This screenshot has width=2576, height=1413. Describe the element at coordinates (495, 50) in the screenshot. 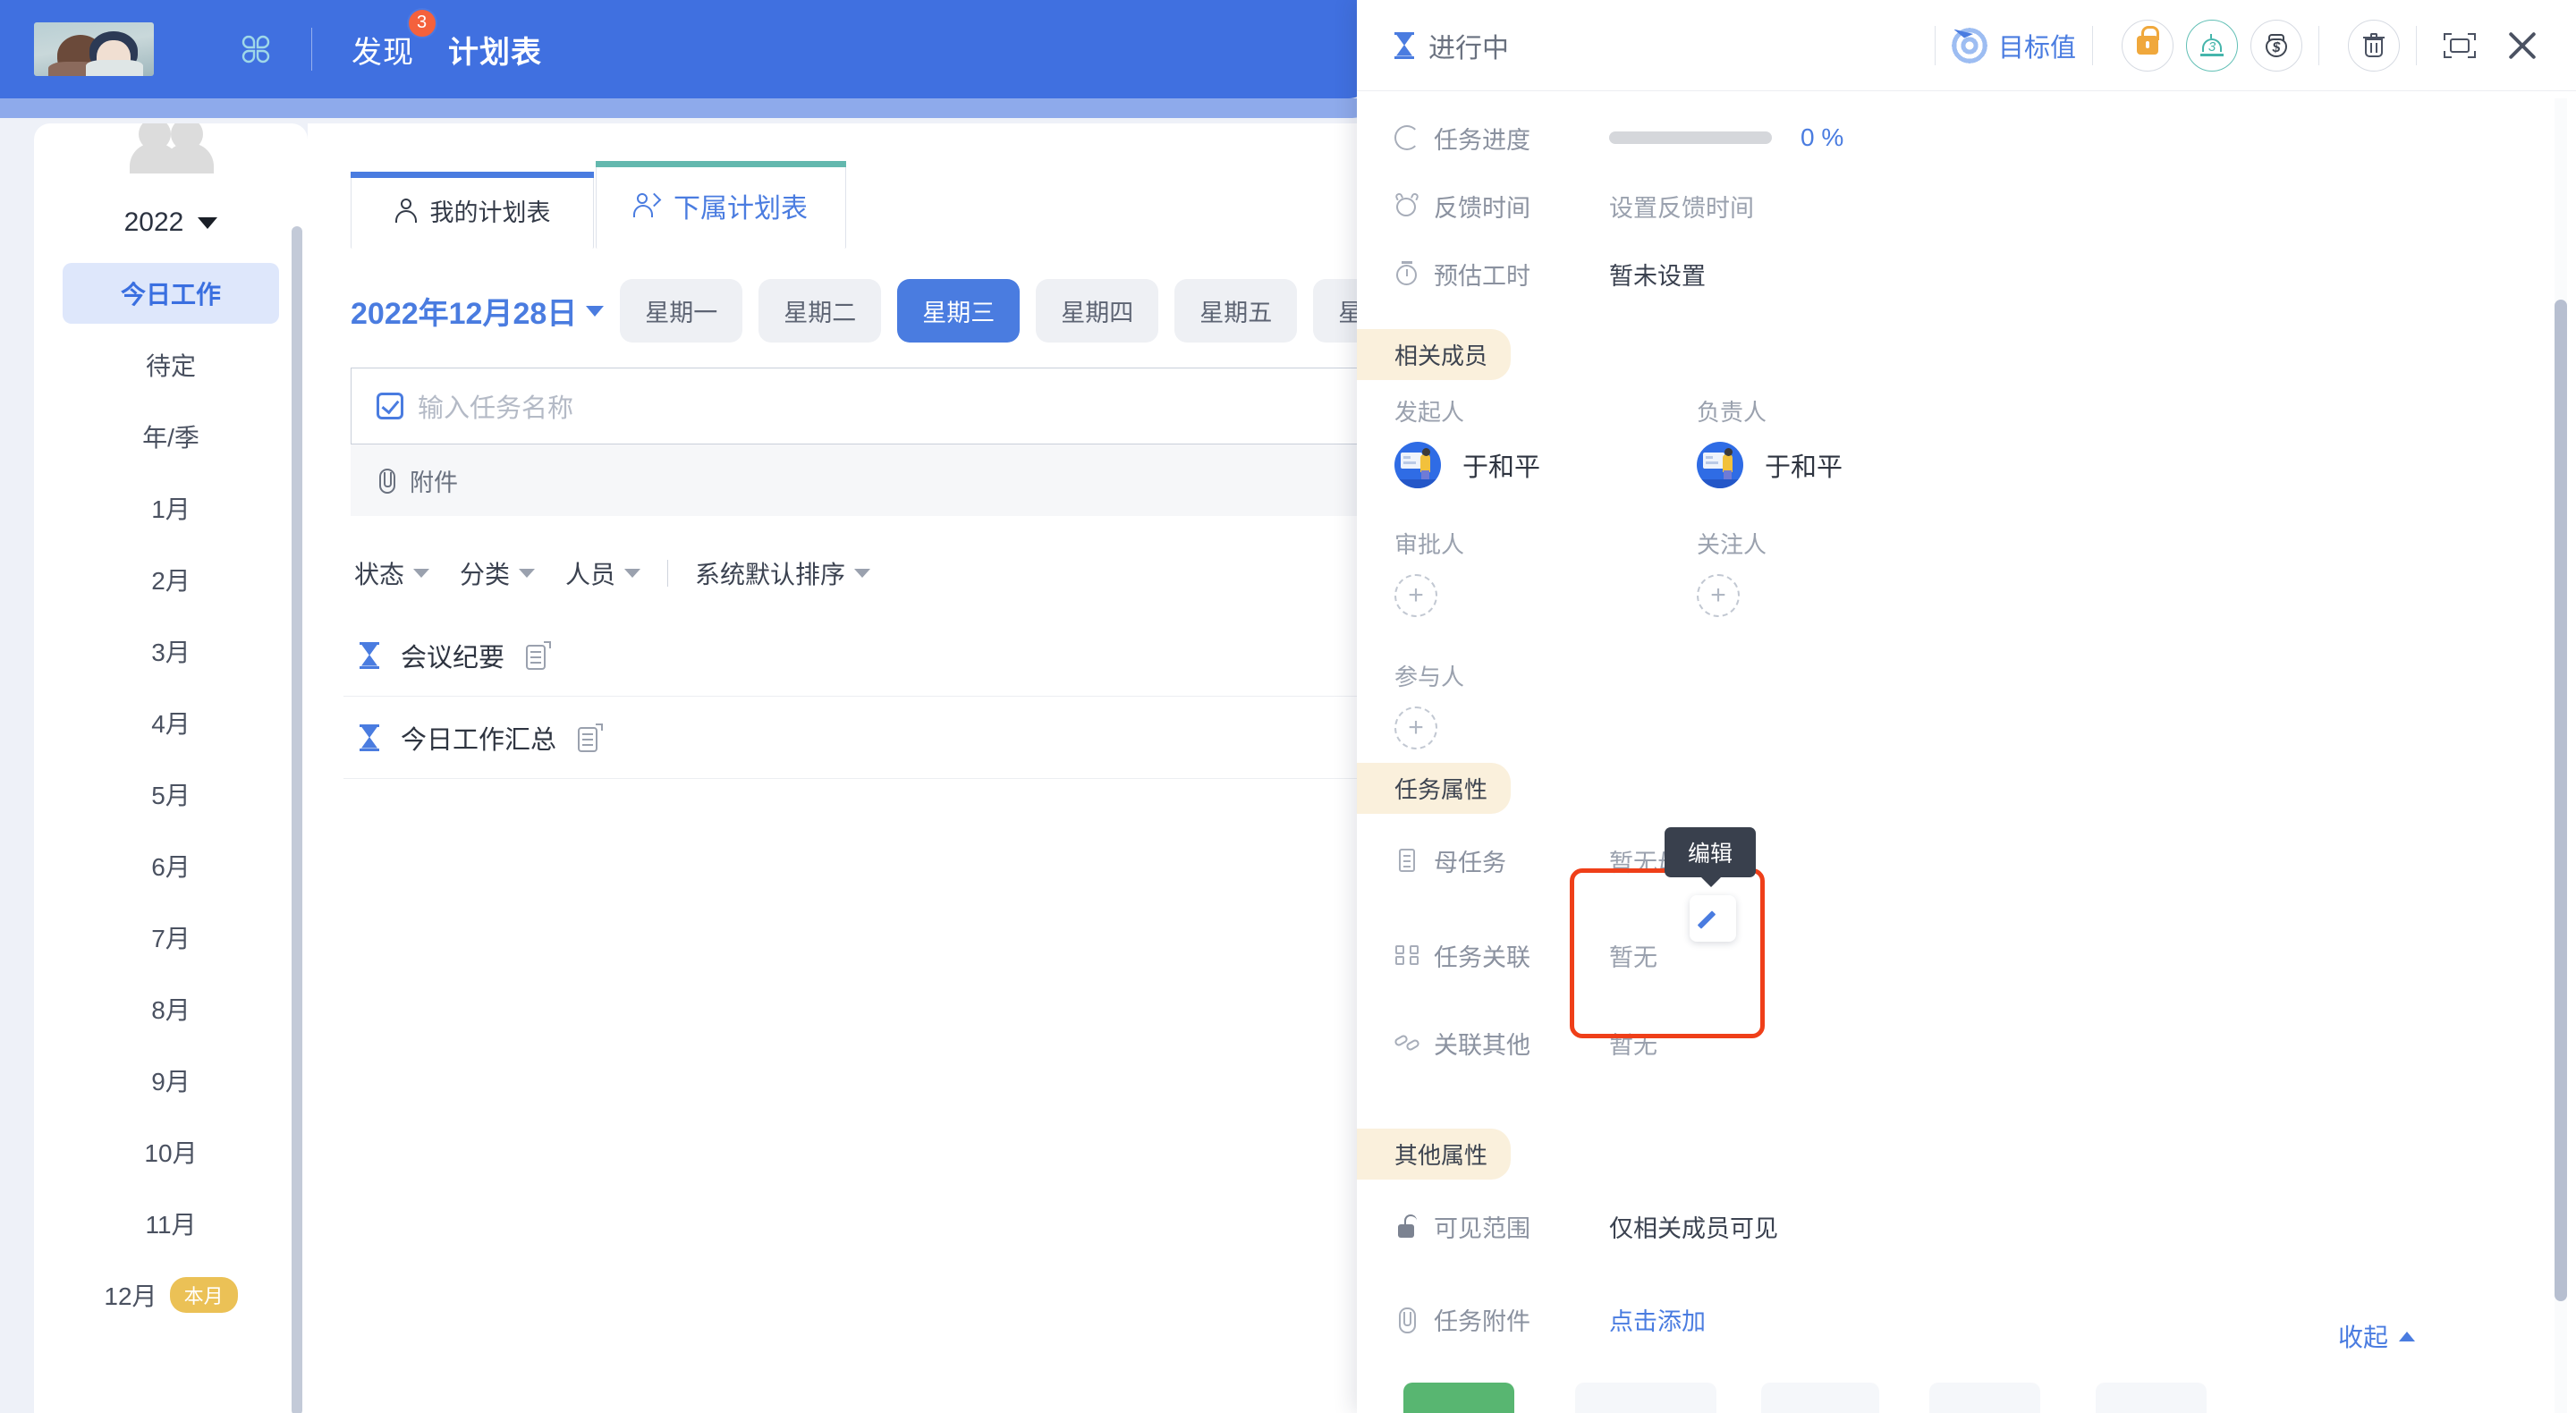

I see `nav-item-plan: 计划表` at that location.